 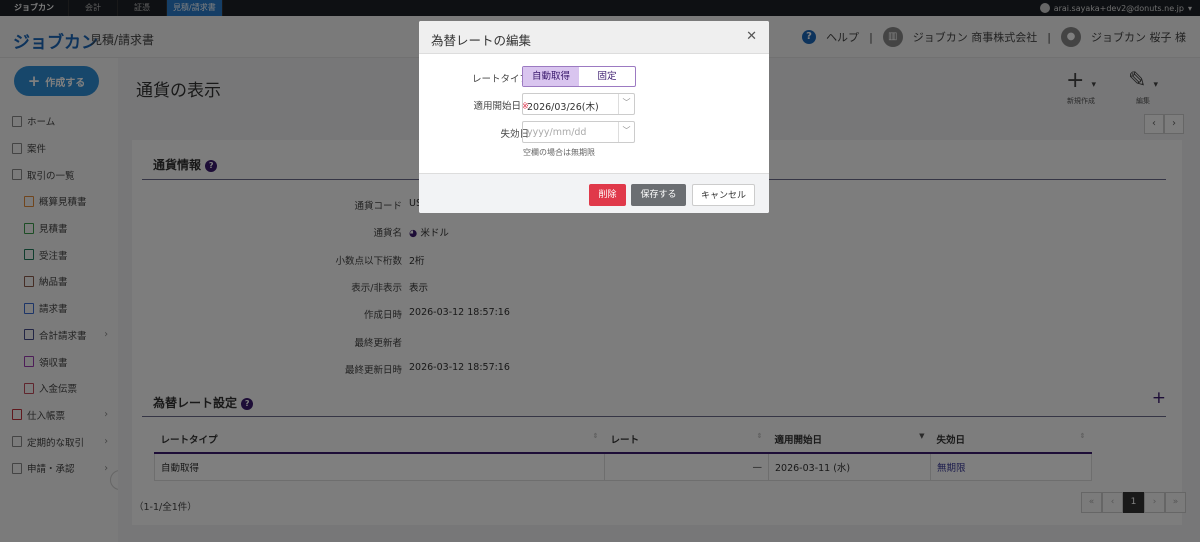 I want to click on end-date-hint: 空欄の場合は無期限, so click(x=559, y=152).